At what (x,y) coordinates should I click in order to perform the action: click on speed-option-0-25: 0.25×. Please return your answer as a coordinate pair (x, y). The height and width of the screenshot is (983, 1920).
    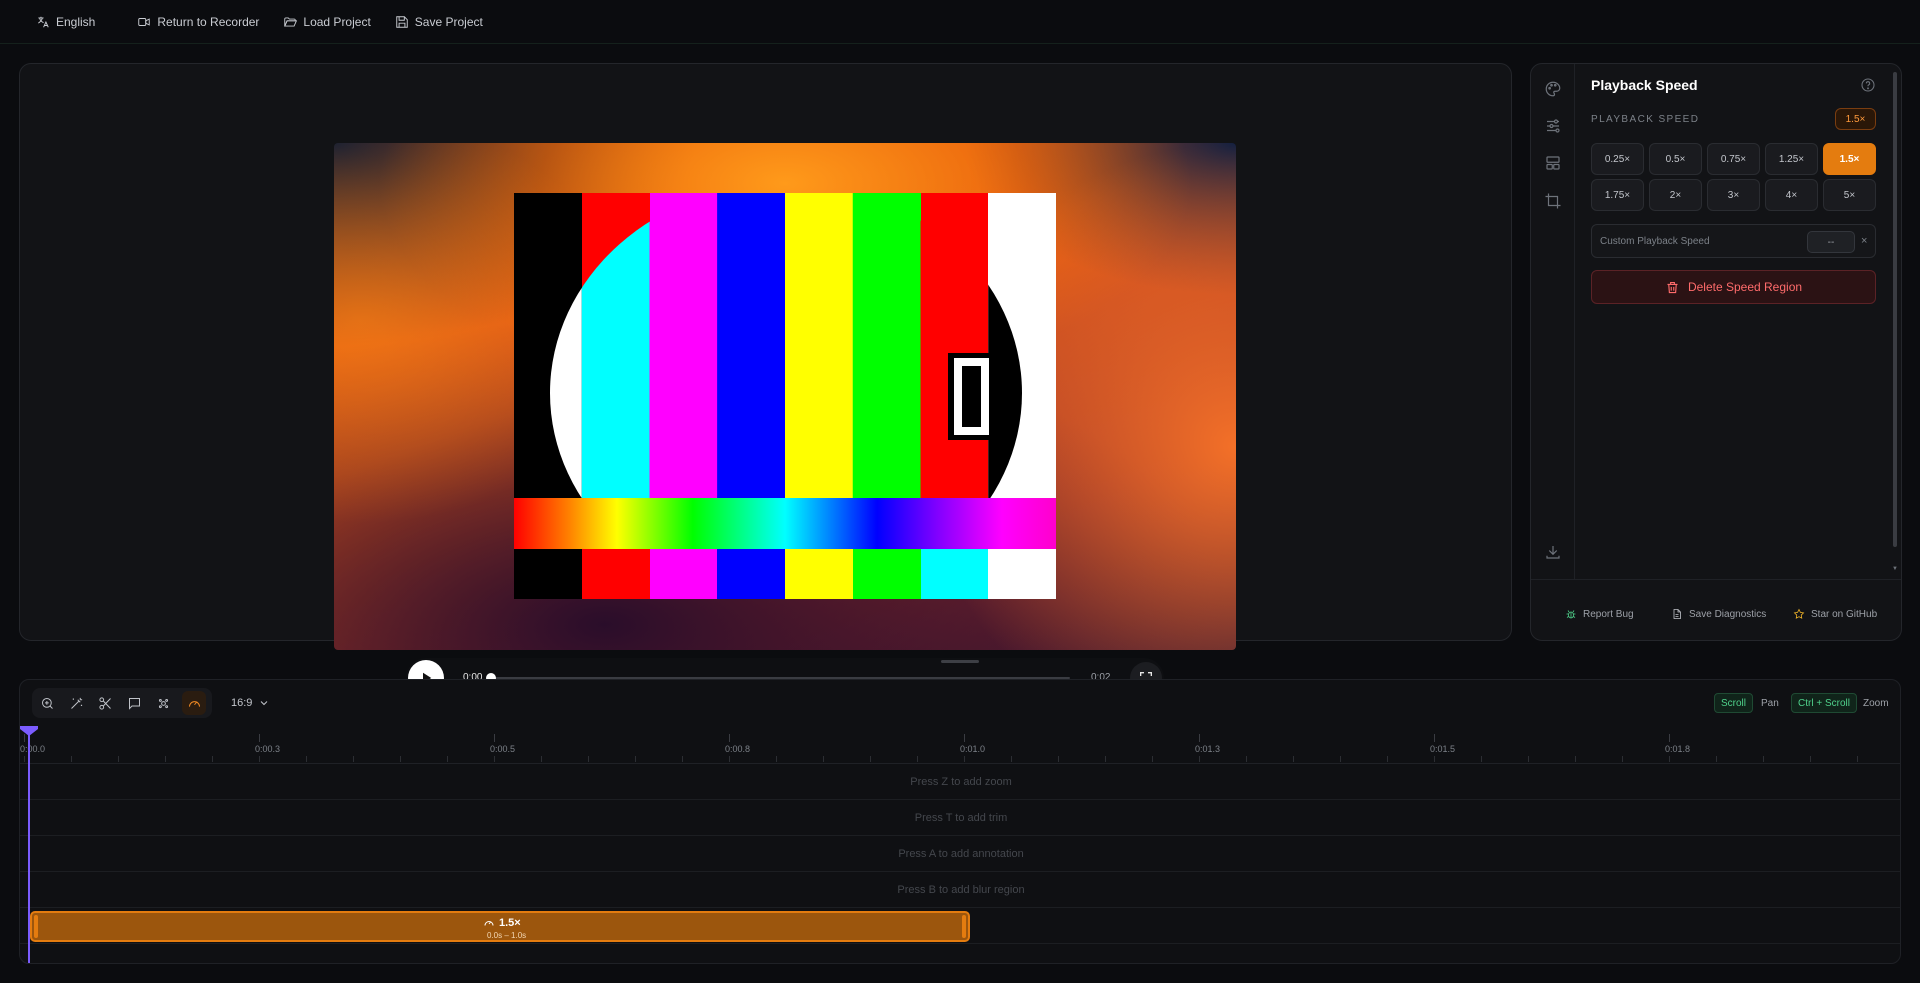
    Looking at the image, I should click on (1617, 159).